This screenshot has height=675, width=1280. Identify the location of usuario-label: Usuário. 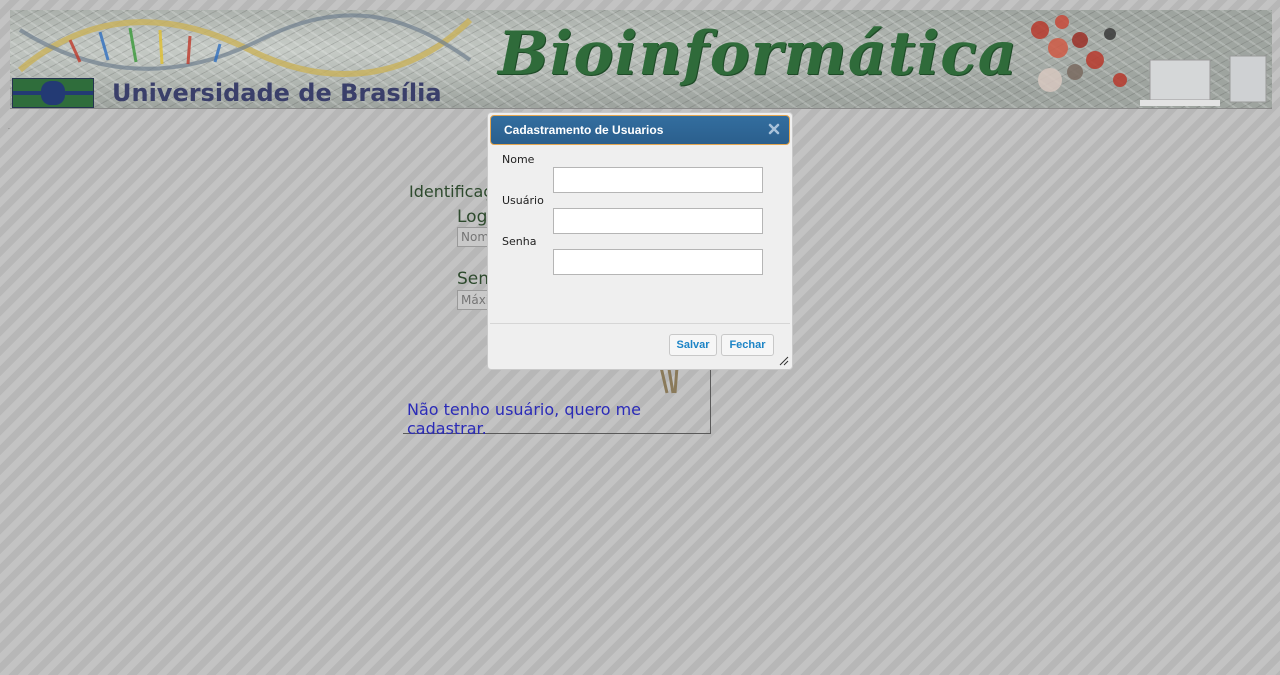
(523, 200).